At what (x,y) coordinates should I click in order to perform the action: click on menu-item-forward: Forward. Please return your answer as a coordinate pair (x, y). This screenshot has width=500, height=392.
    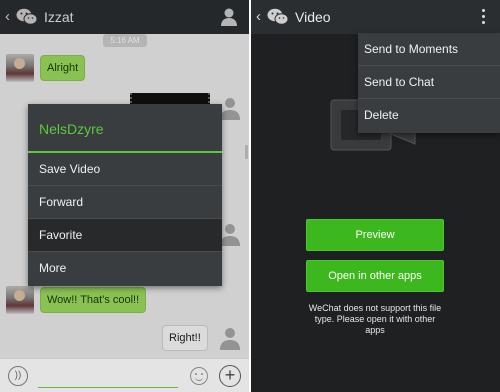
    Looking at the image, I should click on (125, 202).